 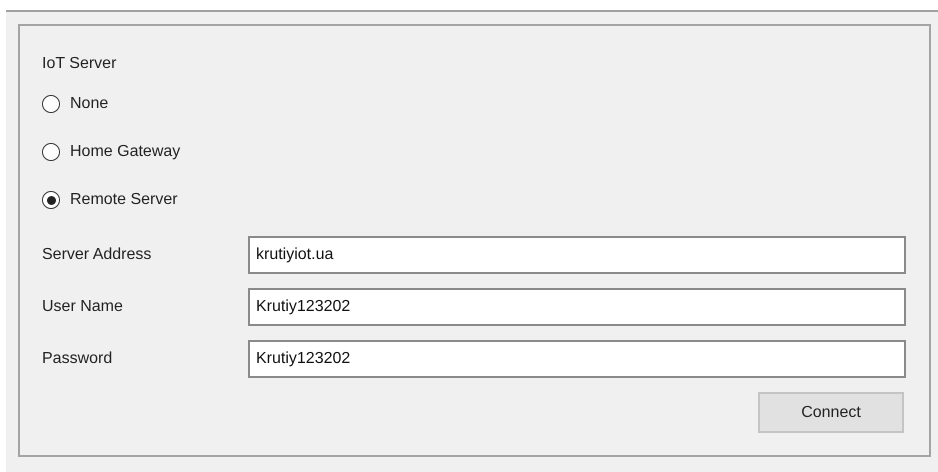 What do you see at coordinates (125, 152) in the screenshot?
I see `radio-label: Home Gateway` at bounding box center [125, 152].